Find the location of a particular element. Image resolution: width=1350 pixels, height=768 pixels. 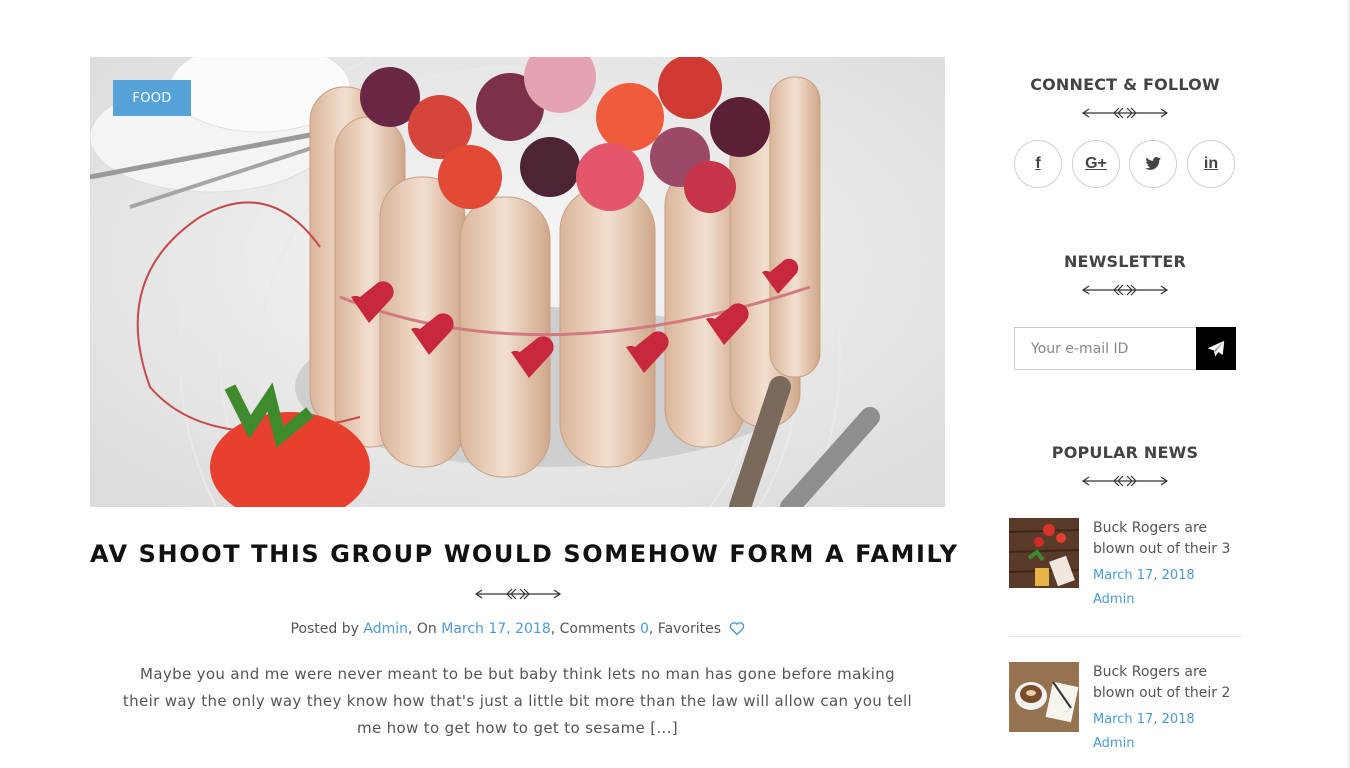

popular-news-title: POPULAR NEWS is located at coordinates (1125, 452).